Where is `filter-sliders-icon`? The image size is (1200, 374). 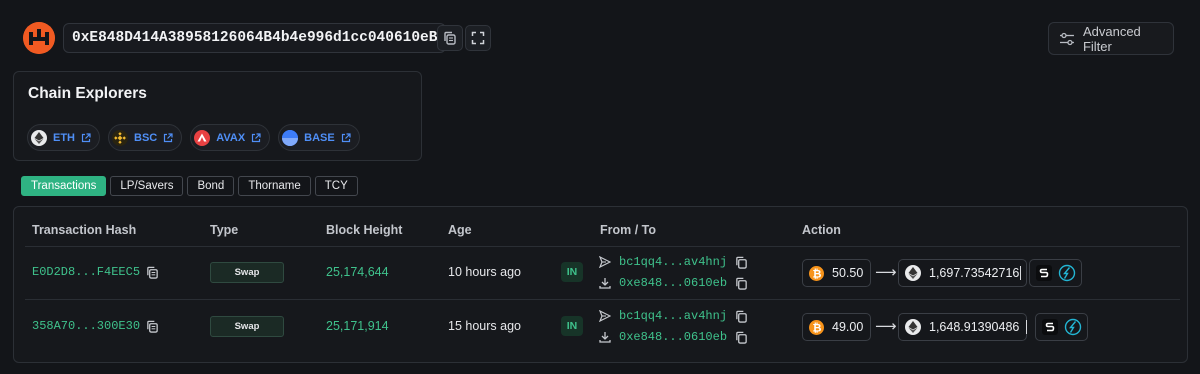
filter-sliders-icon is located at coordinates (1066, 38).